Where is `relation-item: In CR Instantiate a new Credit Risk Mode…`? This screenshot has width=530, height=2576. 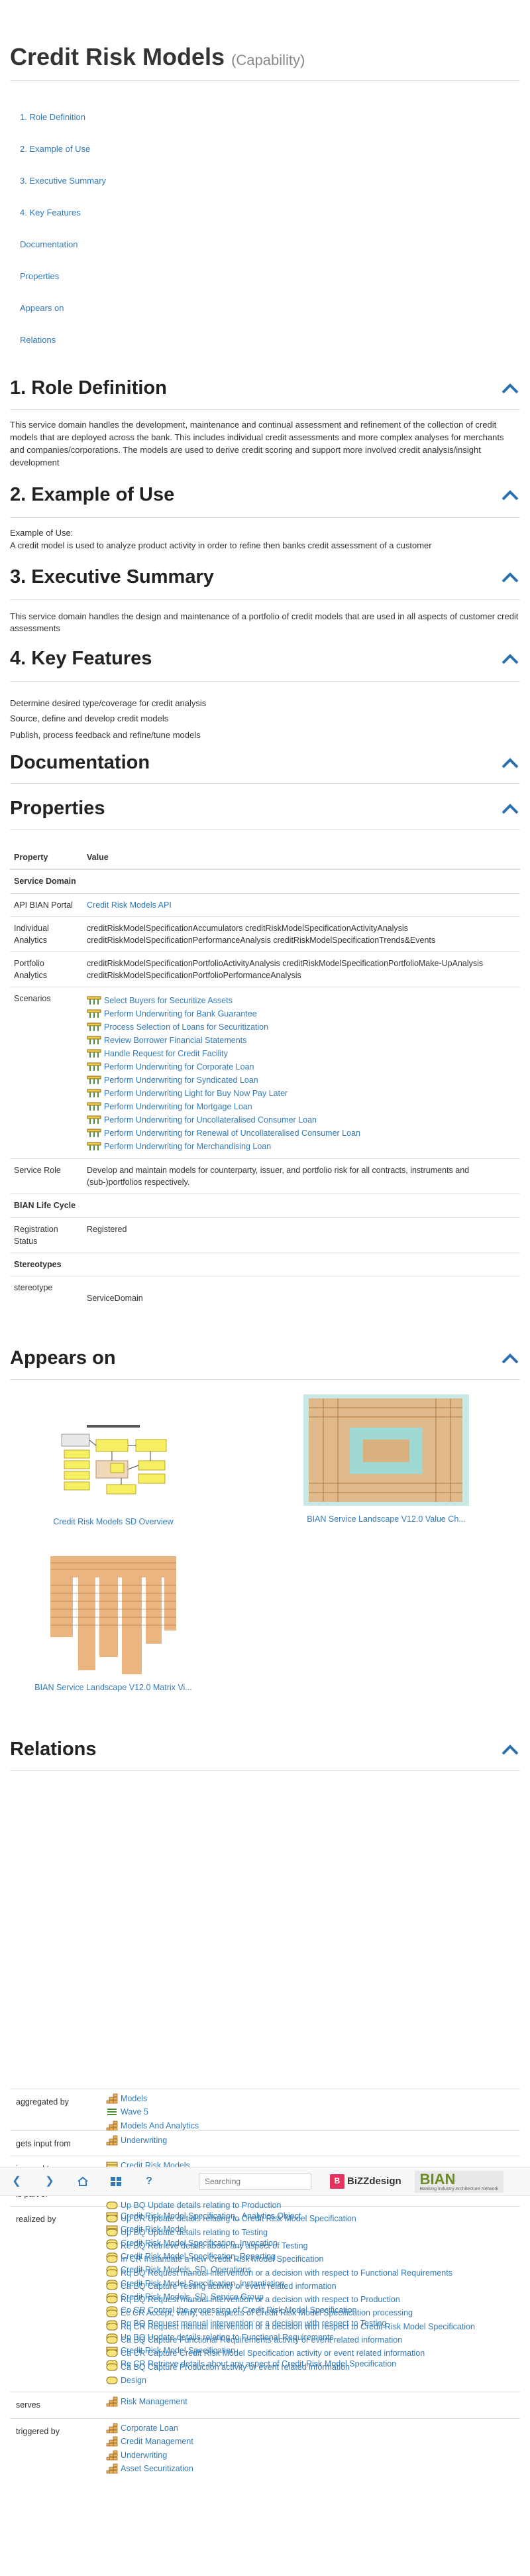
relation-item: In CR Instantiate a new Credit Risk Mode… is located at coordinates (290, 2259).